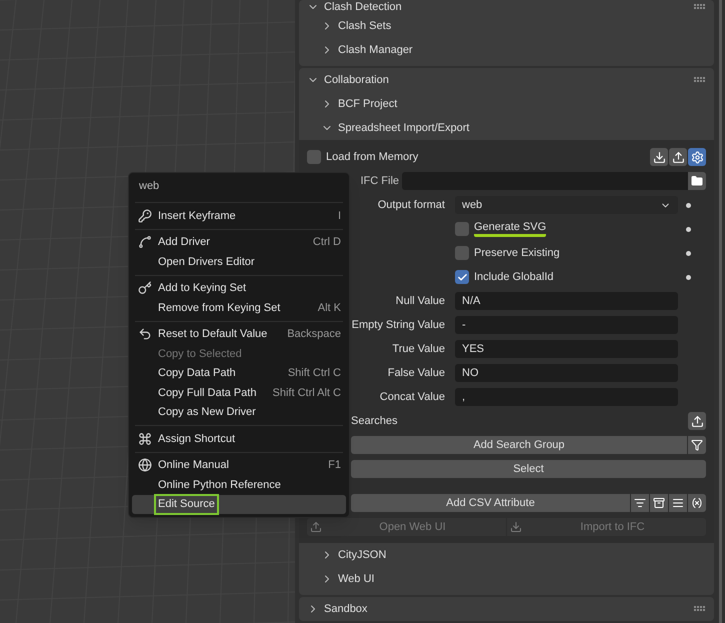 The width and height of the screenshot is (725, 623). Describe the element at coordinates (566, 373) in the screenshot. I see `text-field: NO` at that location.